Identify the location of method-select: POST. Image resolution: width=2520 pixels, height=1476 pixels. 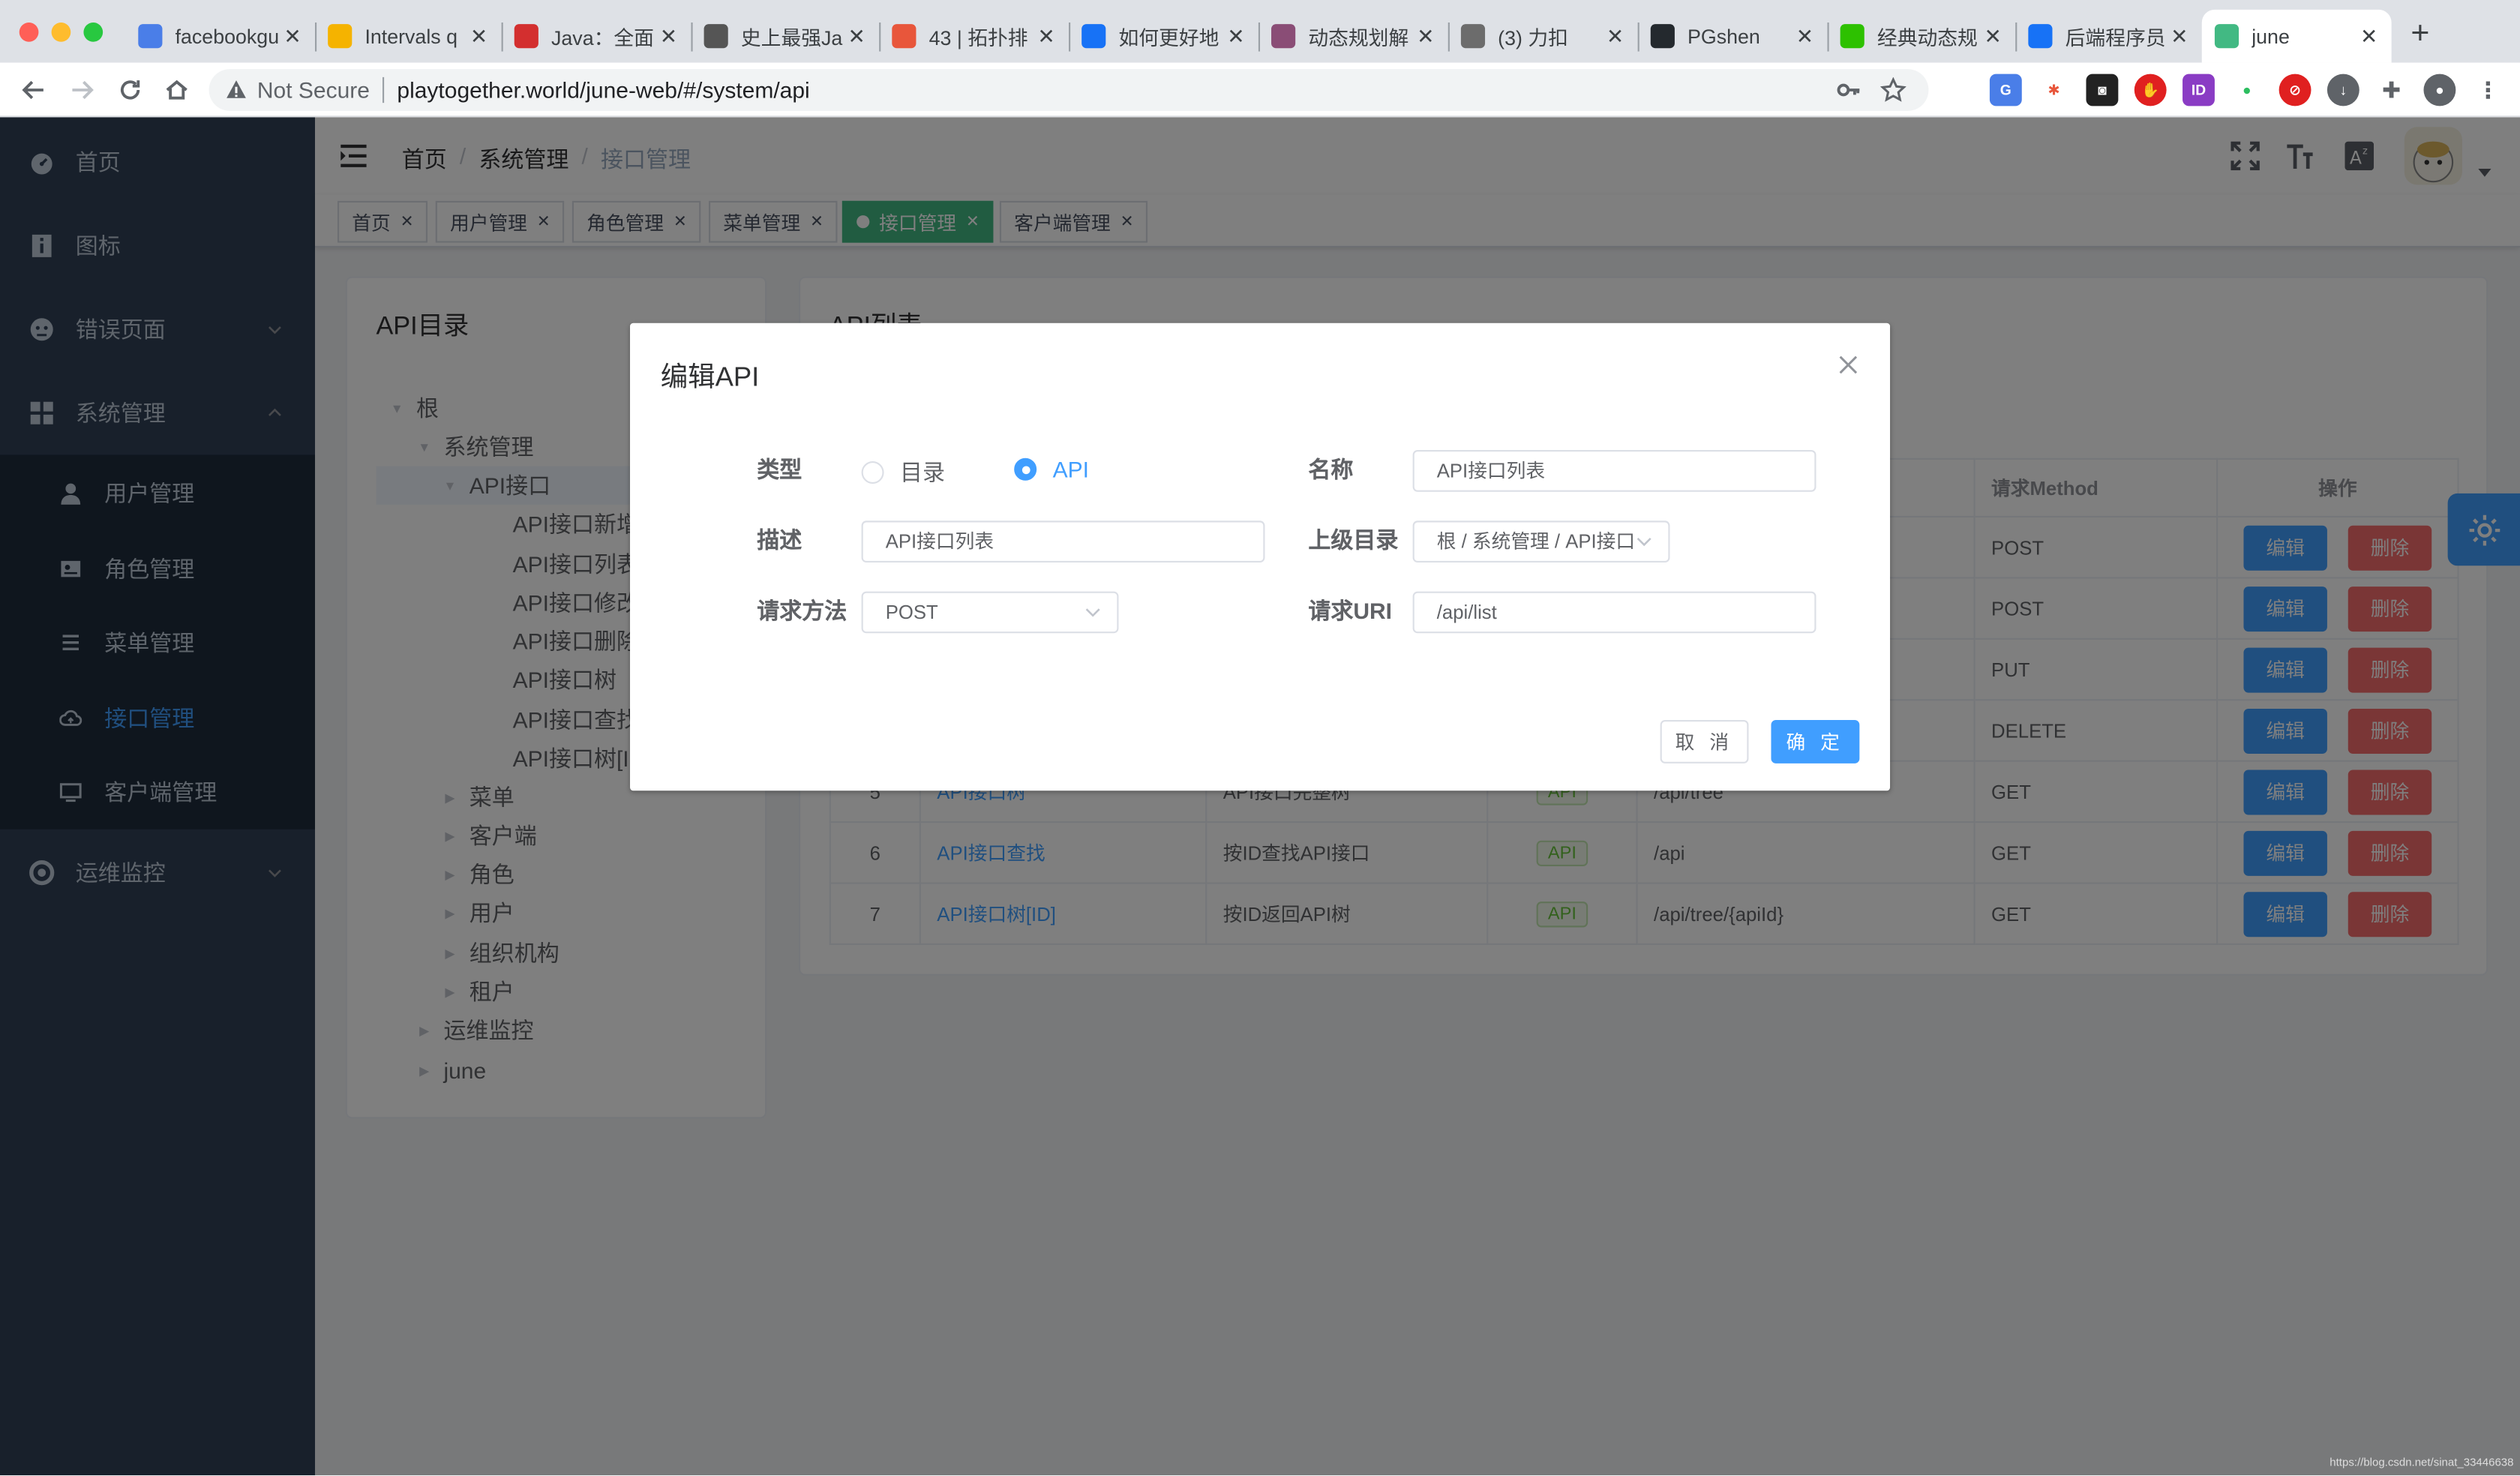
(990, 612).